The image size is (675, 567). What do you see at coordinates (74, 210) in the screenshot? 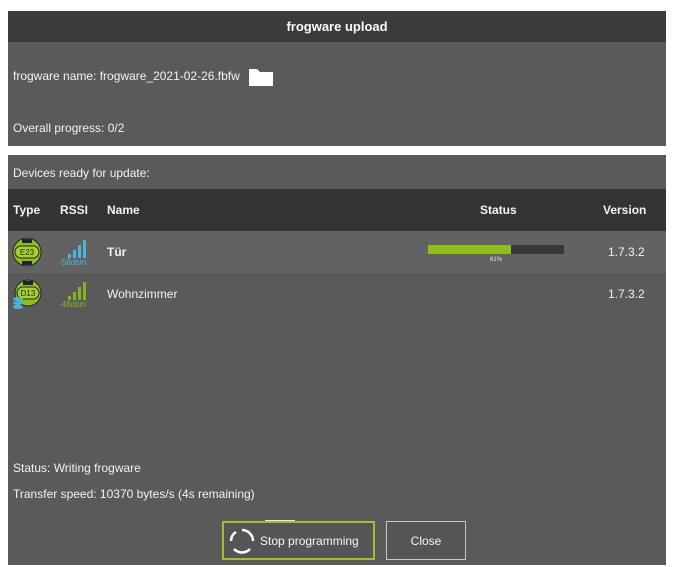
I see `col-rssi: RSSI` at bounding box center [74, 210].